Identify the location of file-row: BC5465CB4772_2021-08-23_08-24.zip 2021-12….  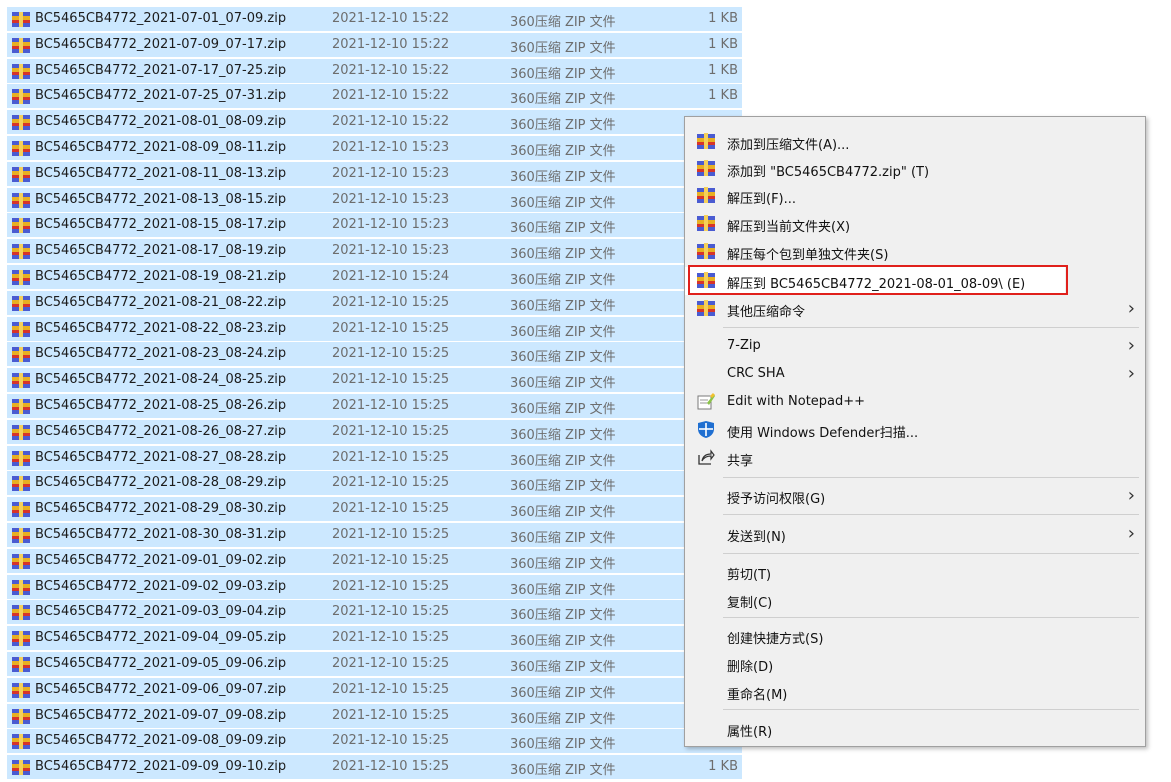
(371, 354).